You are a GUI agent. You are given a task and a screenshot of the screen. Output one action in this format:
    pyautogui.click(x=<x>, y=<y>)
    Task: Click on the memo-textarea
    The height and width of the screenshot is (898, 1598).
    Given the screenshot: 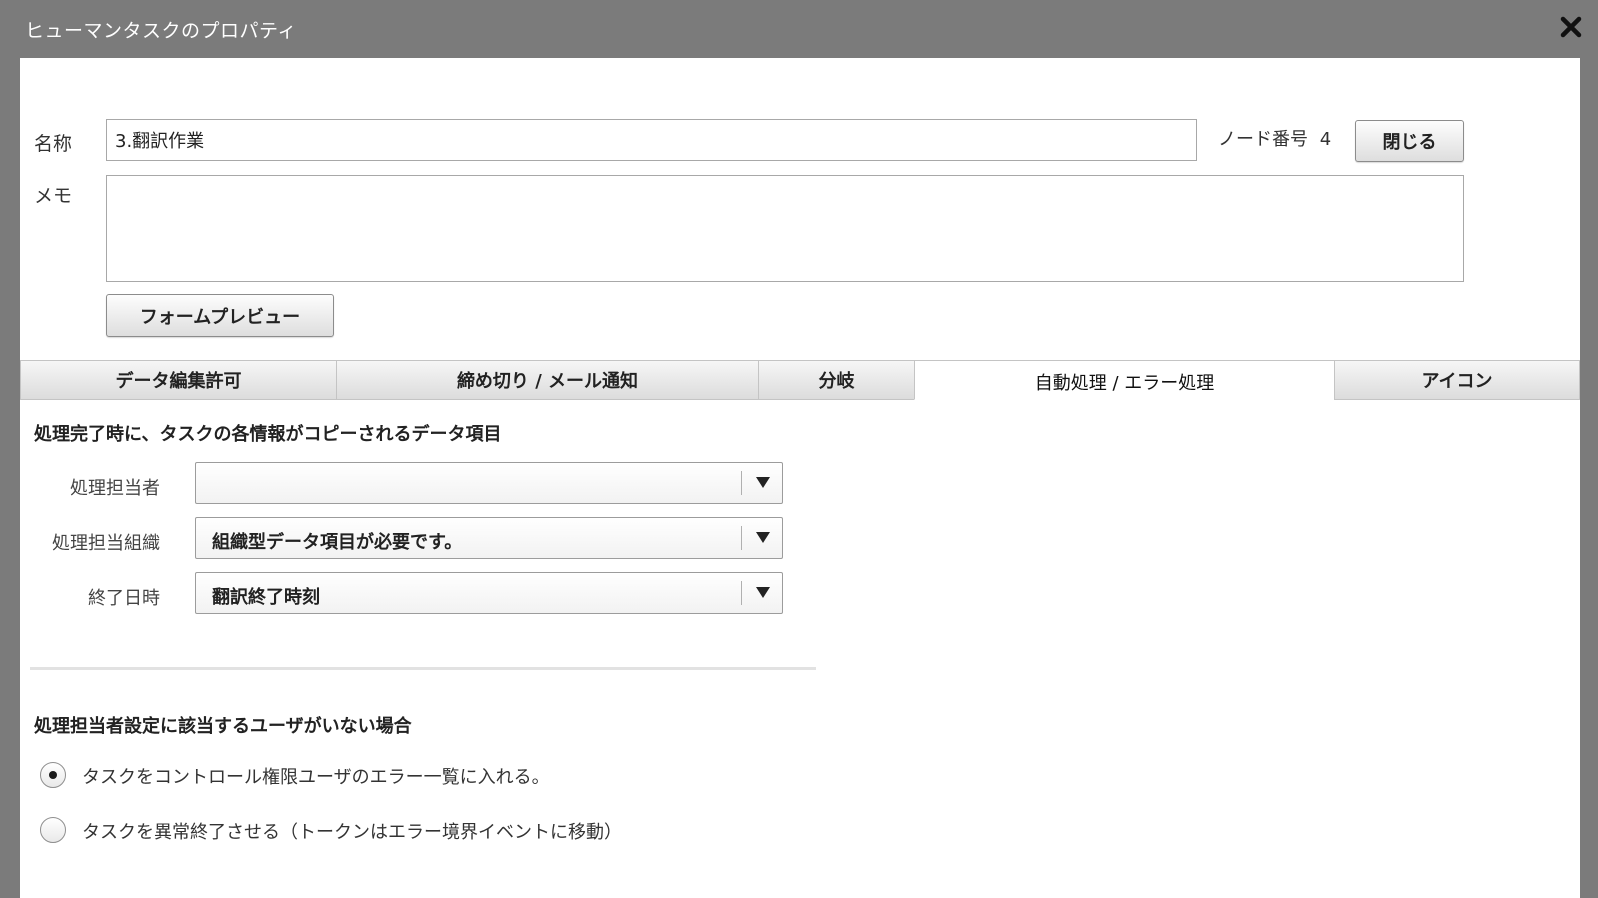 What is the action you would take?
    pyautogui.click(x=785, y=228)
    